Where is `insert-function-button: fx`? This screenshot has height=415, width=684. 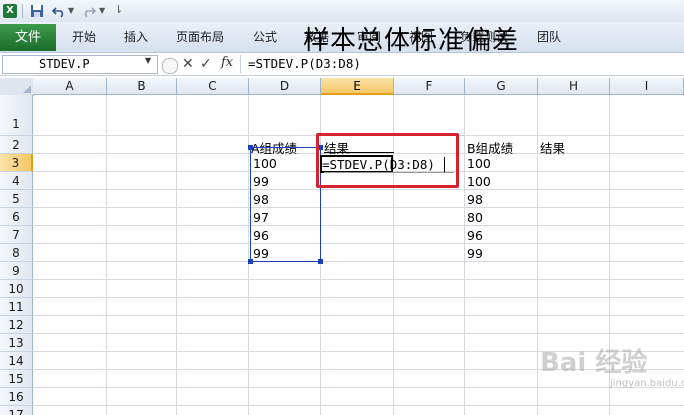 insert-function-button: fx is located at coordinates (227, 62).